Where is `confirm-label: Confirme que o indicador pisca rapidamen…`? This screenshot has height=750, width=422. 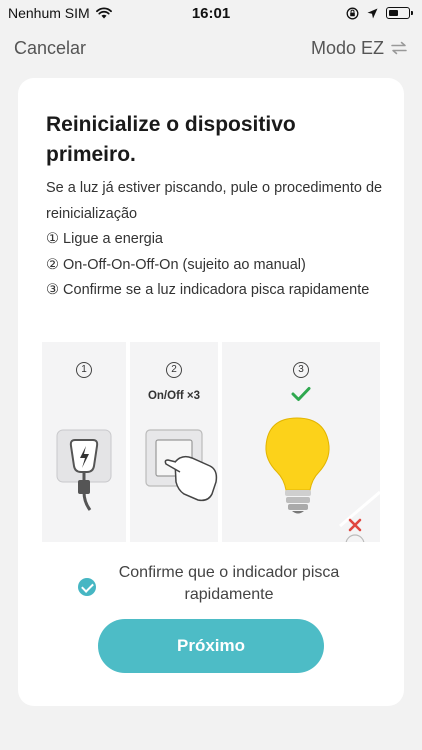 confirm-label: Confirme que o indicador pisca rapidamen… is located at coordinates (229, 583).